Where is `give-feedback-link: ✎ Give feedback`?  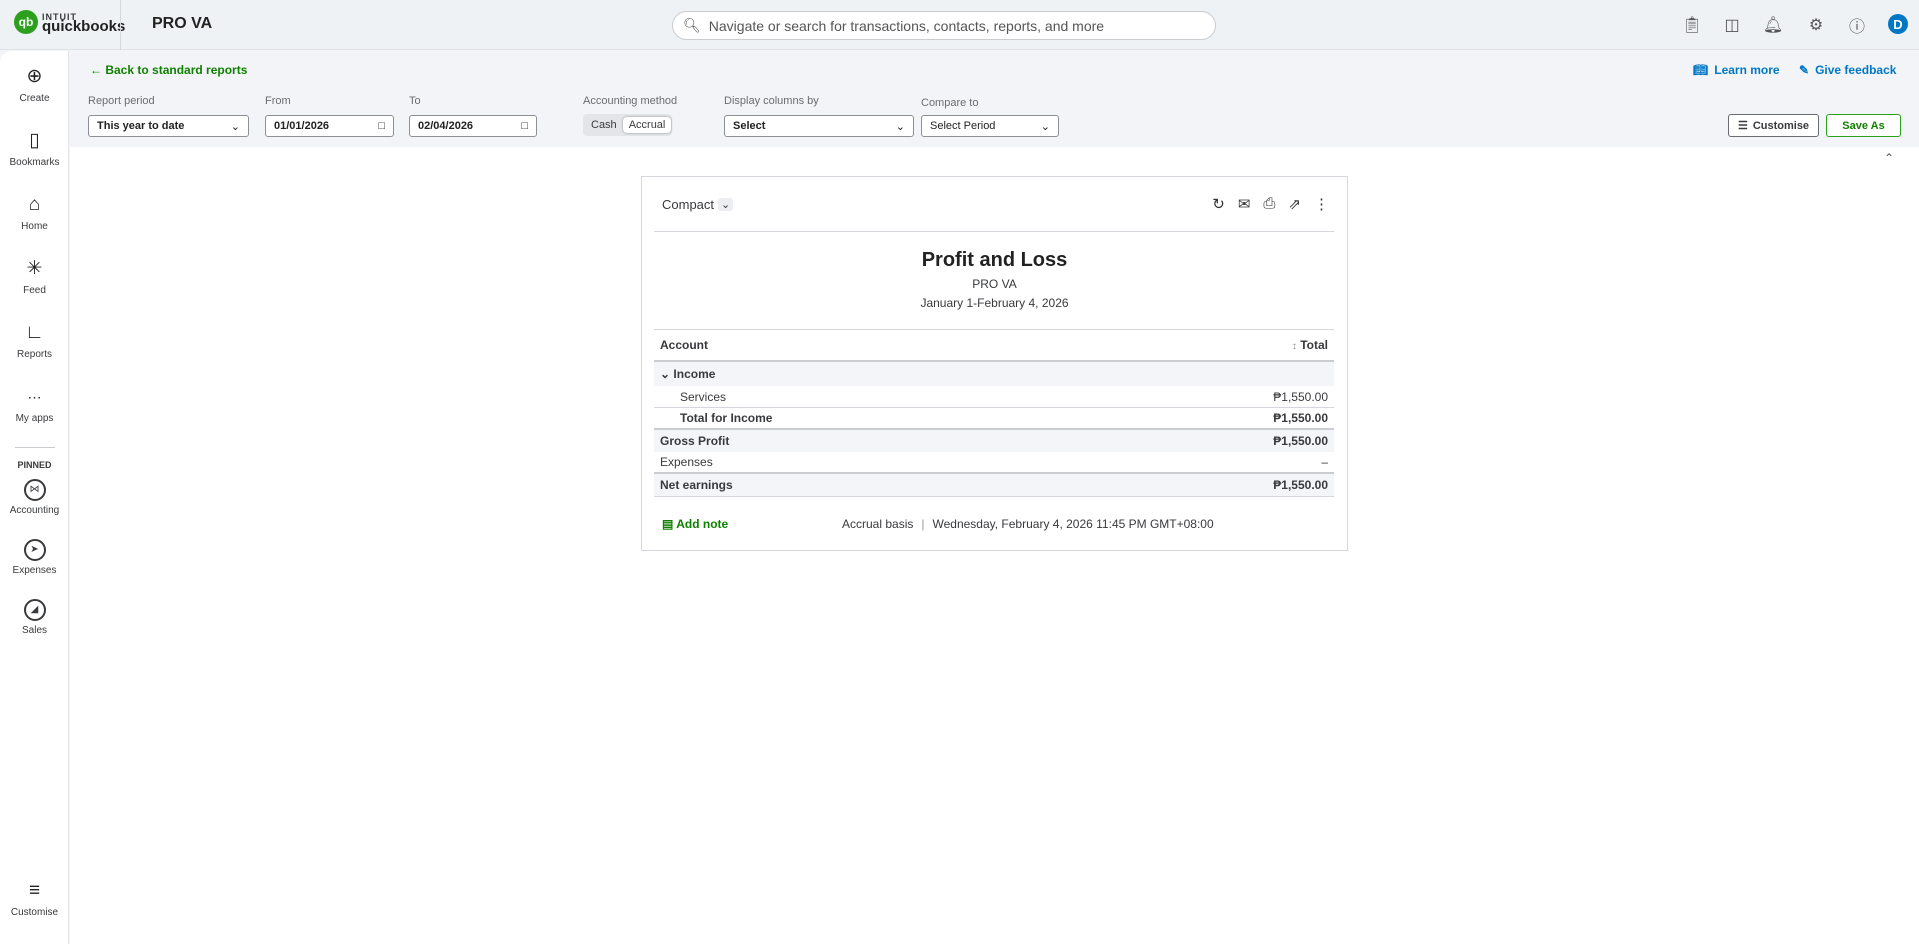
give-feedback-link: ✎ Give feedback is located at coordinates (1847, 70).